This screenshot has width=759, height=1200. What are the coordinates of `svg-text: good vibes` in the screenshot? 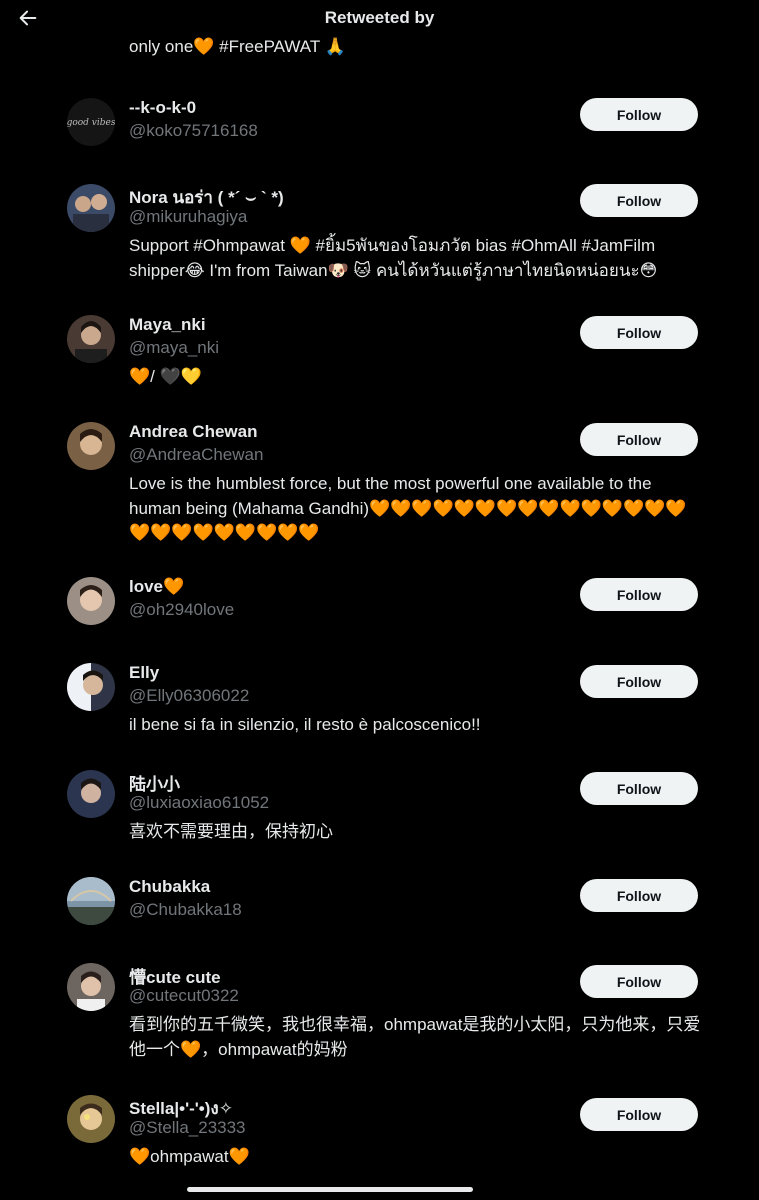 It's located at (91, 123).